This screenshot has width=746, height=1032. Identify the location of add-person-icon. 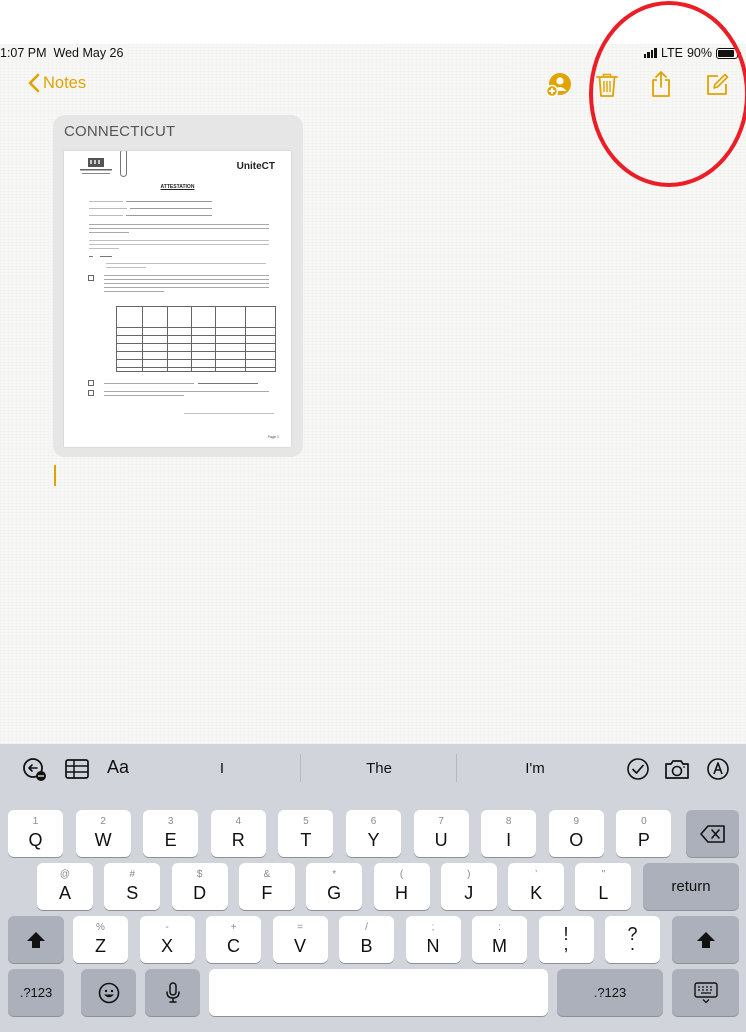
(558, 85).